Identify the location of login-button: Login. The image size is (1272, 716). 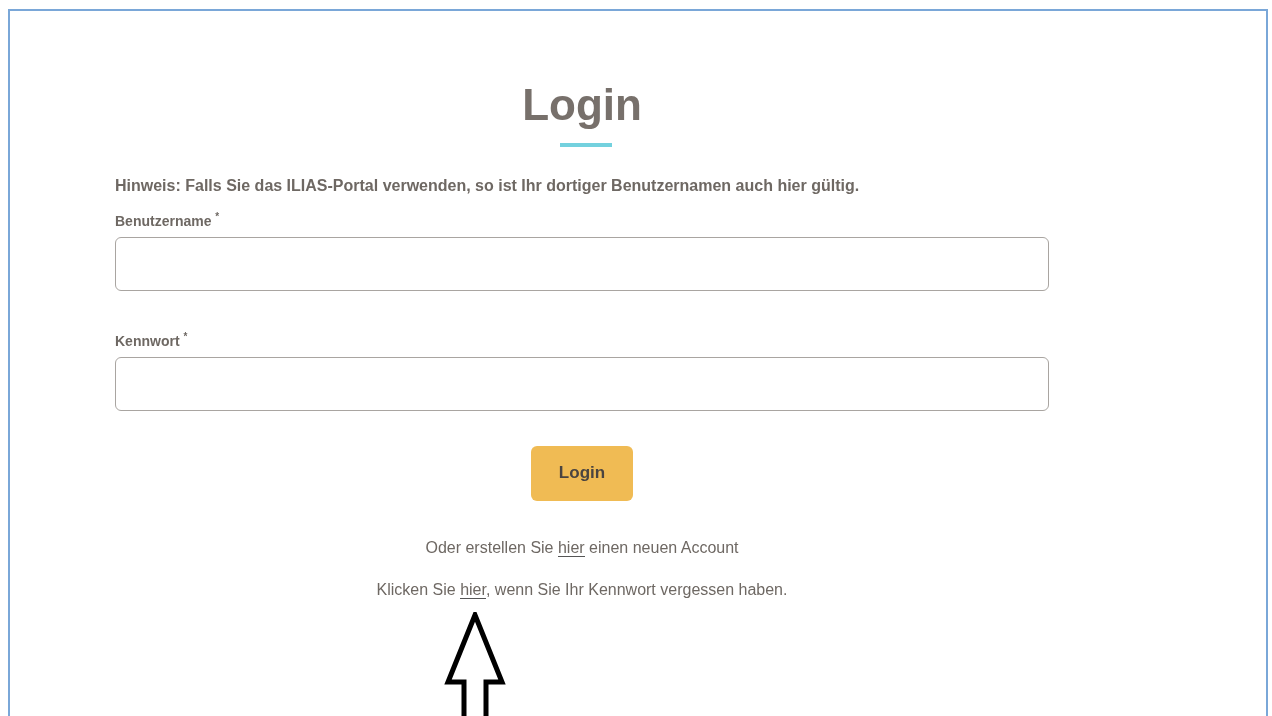
(582, 473).